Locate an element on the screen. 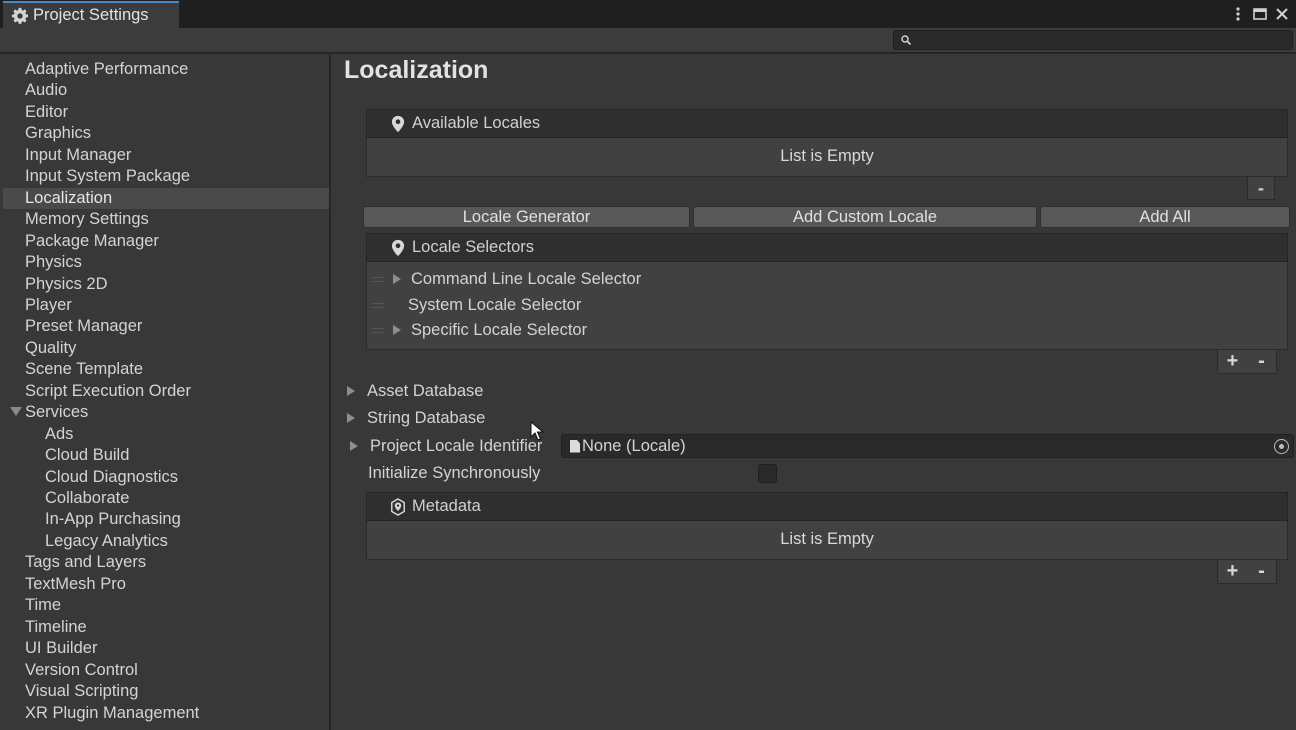  sidebar-item-label: Legacy Analytics is located at coordinates (106, 540).